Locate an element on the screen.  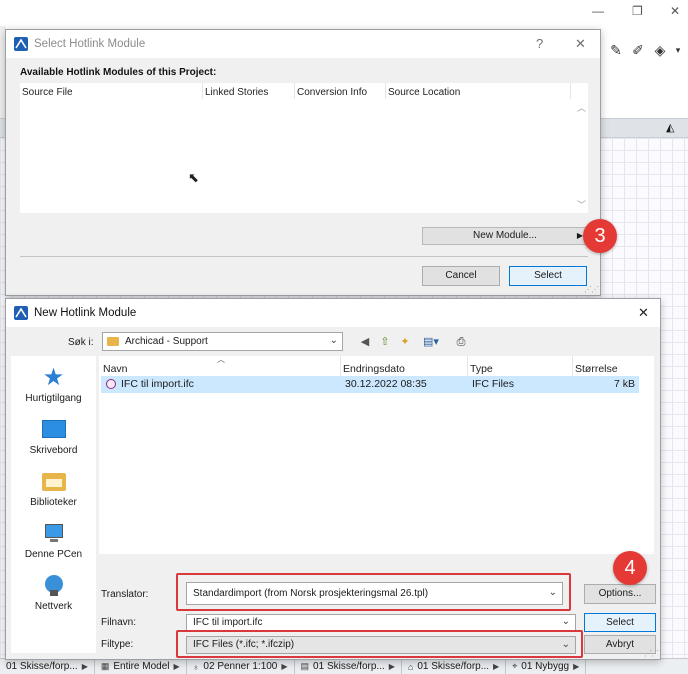
column-header: Linked Stories is located at coordinates (236, 92).